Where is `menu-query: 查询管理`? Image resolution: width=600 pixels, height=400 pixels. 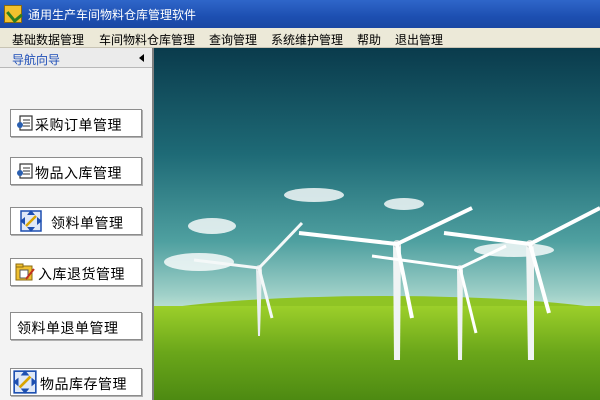 menu-query: 查询管理 is located at coordinates (233, 39).